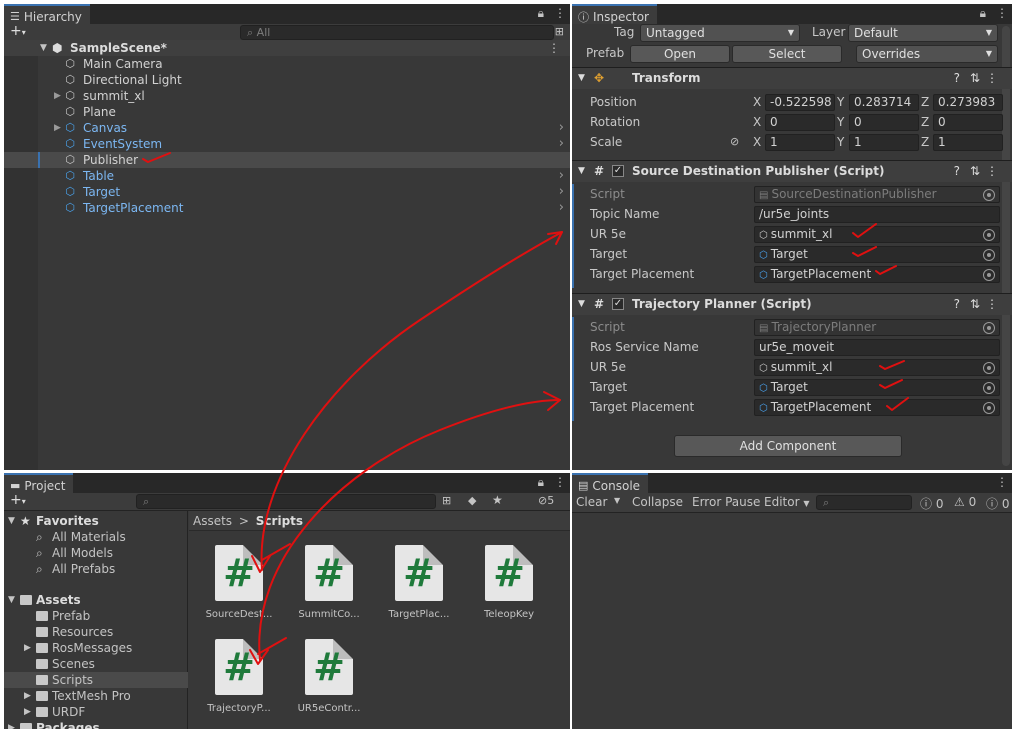 The height and width of the screenshot is (731, 1016). What do you see at coordinates (884, 102) in the screenshot?
I see `transform-y-field: 0.283714` at bounding box center [884, 102].